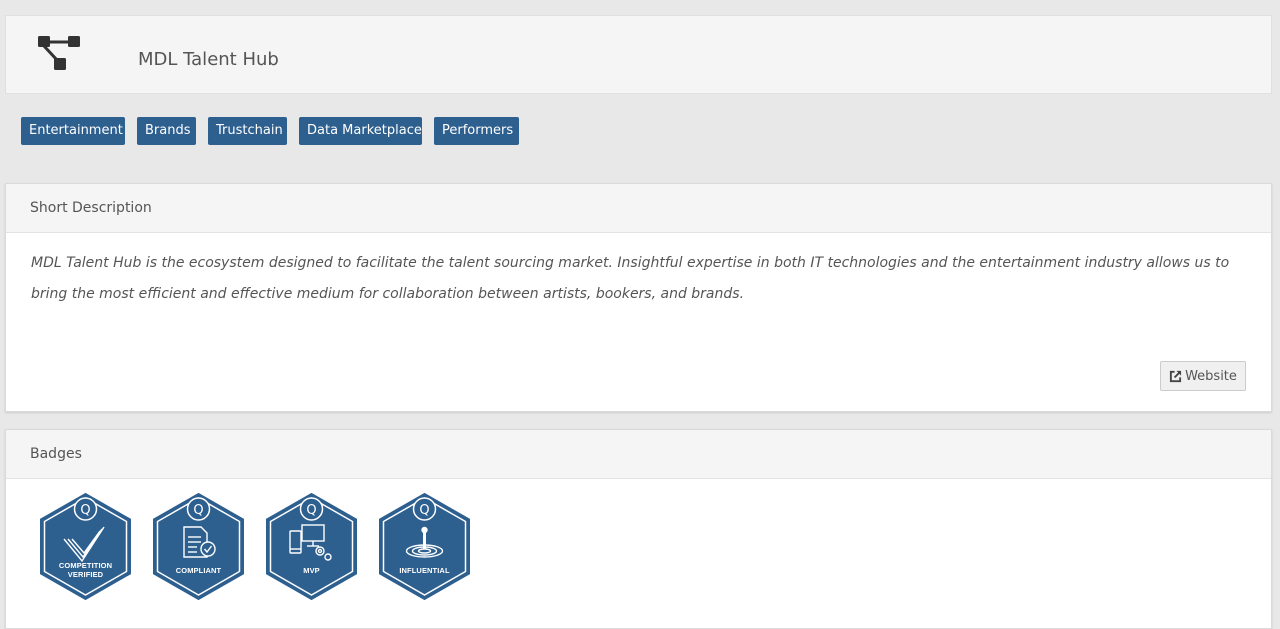 Image resolution: width=1280 pixels, height=629 pixels. What do you see at coordinates (198, 570) in the screenshot?
I see `badge-label-line1: COMPLIANT` at bounding box center [198, 570].